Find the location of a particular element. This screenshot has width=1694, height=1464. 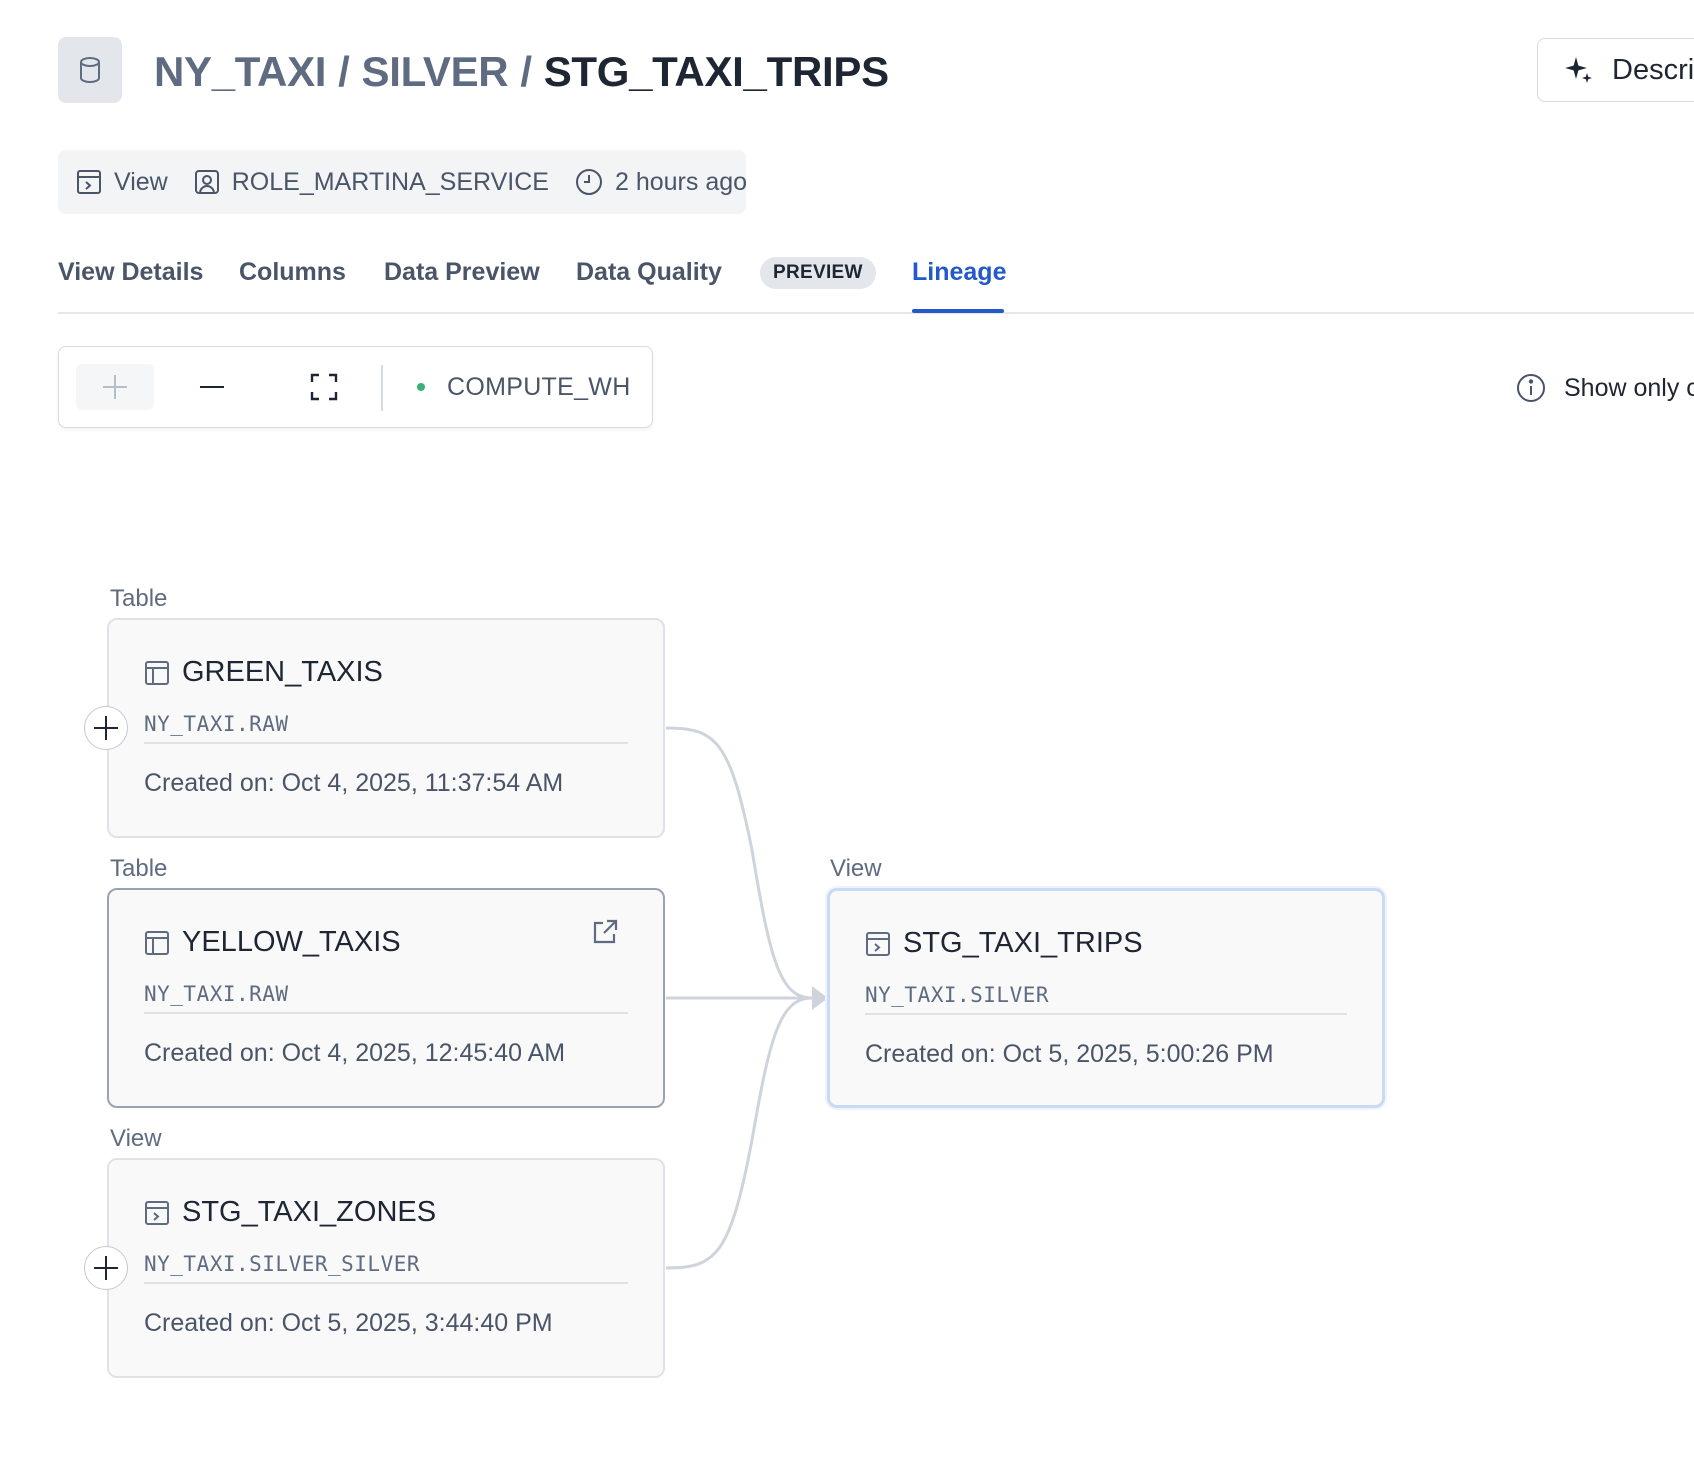

node-path: NY_TAXI.SILVER_SILVER is located at coordinates (282, 1264).